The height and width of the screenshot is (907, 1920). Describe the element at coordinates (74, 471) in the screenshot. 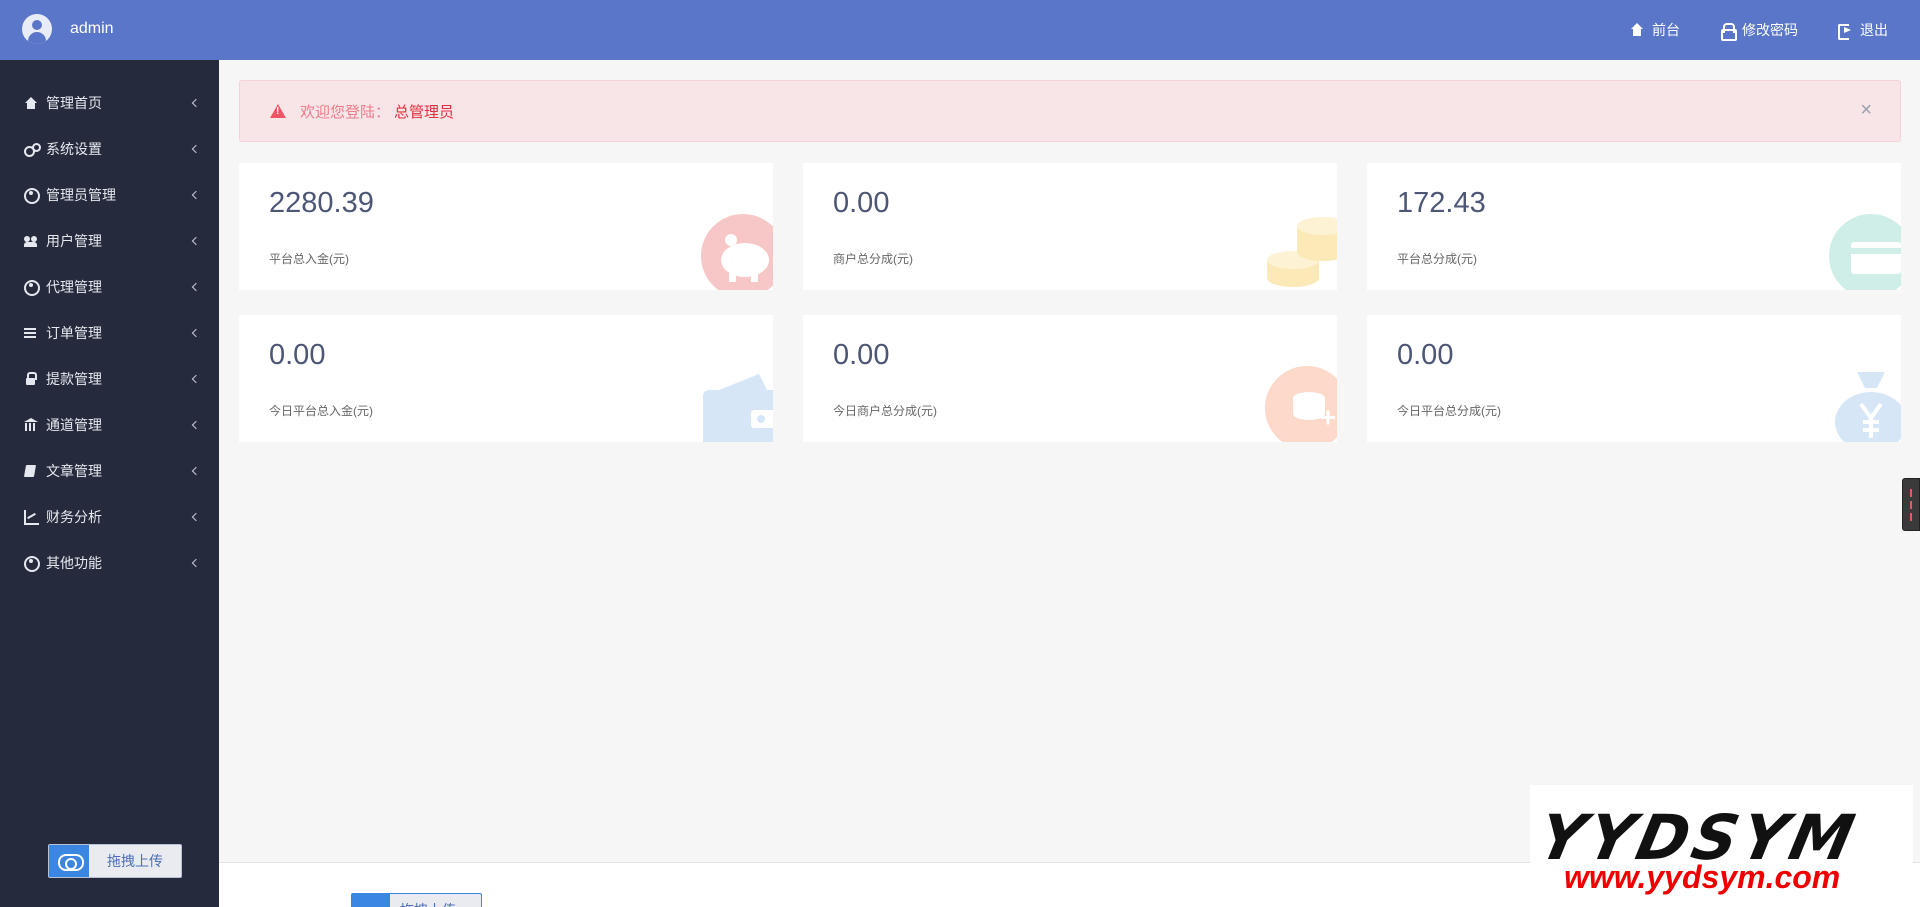

I see `sidebar-item-label: 文章管理` at that location.